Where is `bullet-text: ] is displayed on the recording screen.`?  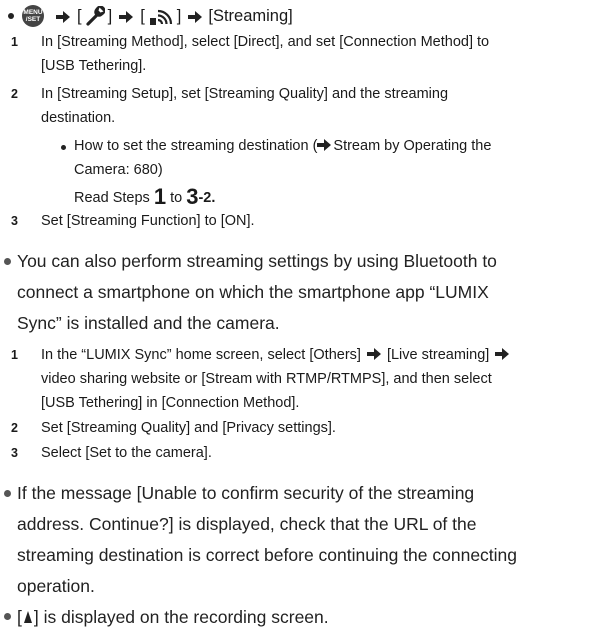
bullet-text: ] is displayed on the recording screen. is located at coordinates (181, 617).